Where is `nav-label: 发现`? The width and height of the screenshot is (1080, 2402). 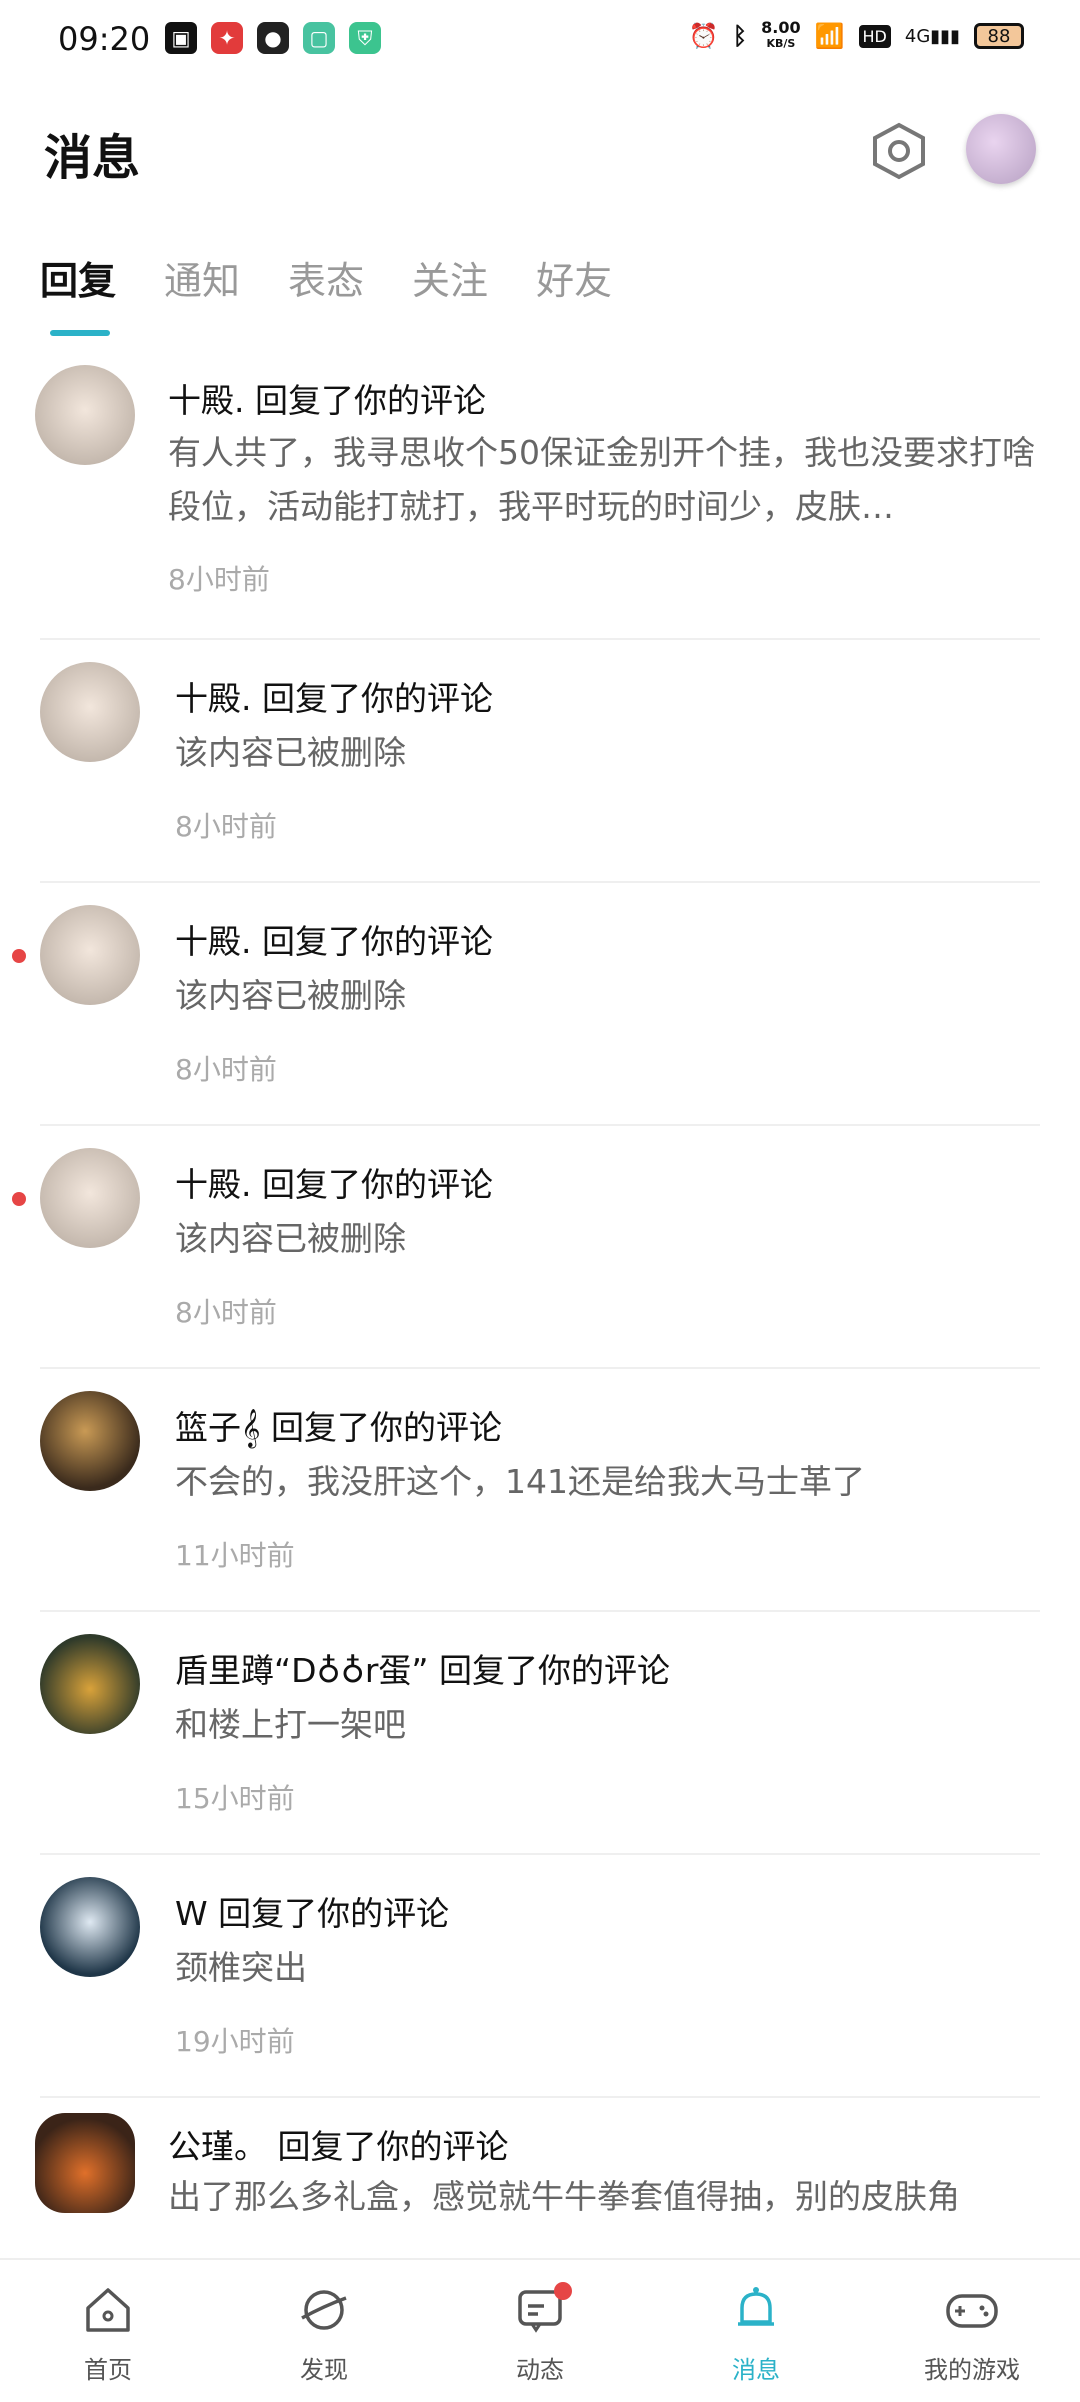 nav-label: 发现 is located at coordinates (324, 2370).